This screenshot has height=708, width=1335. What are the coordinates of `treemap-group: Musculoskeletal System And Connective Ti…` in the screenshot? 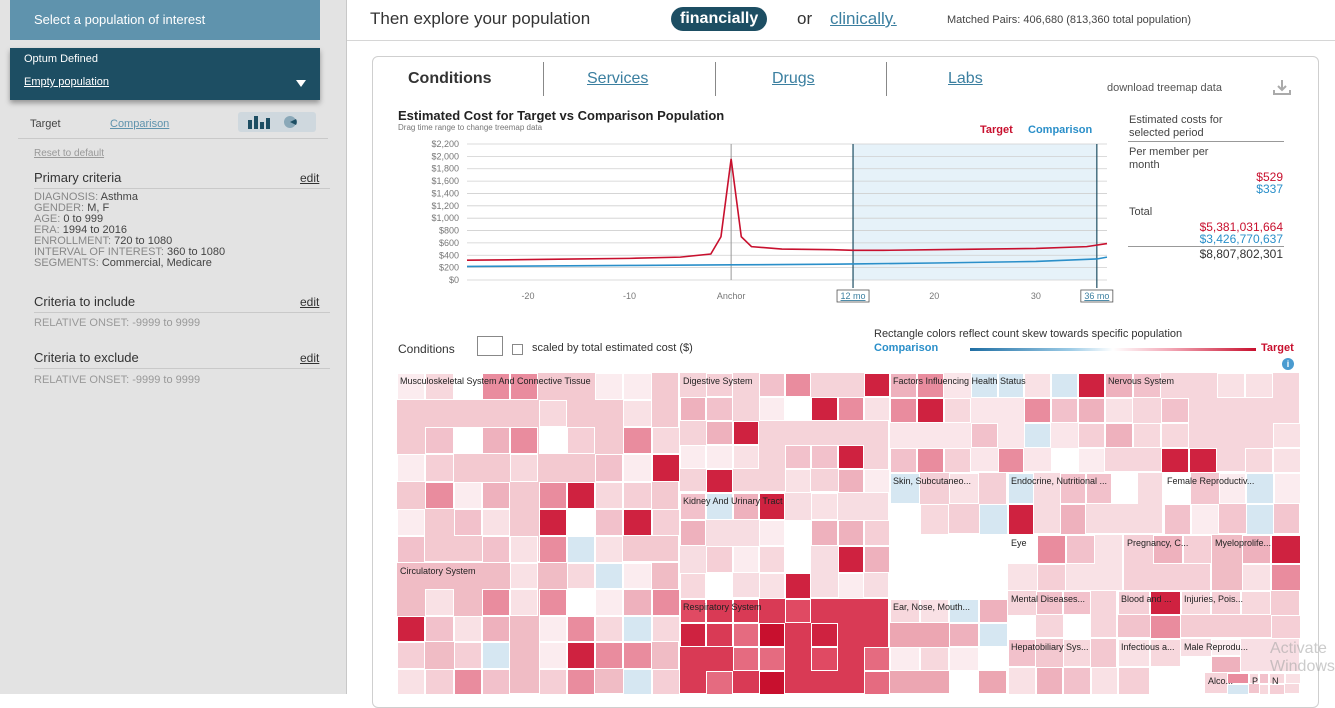 It's located at (538, 467).